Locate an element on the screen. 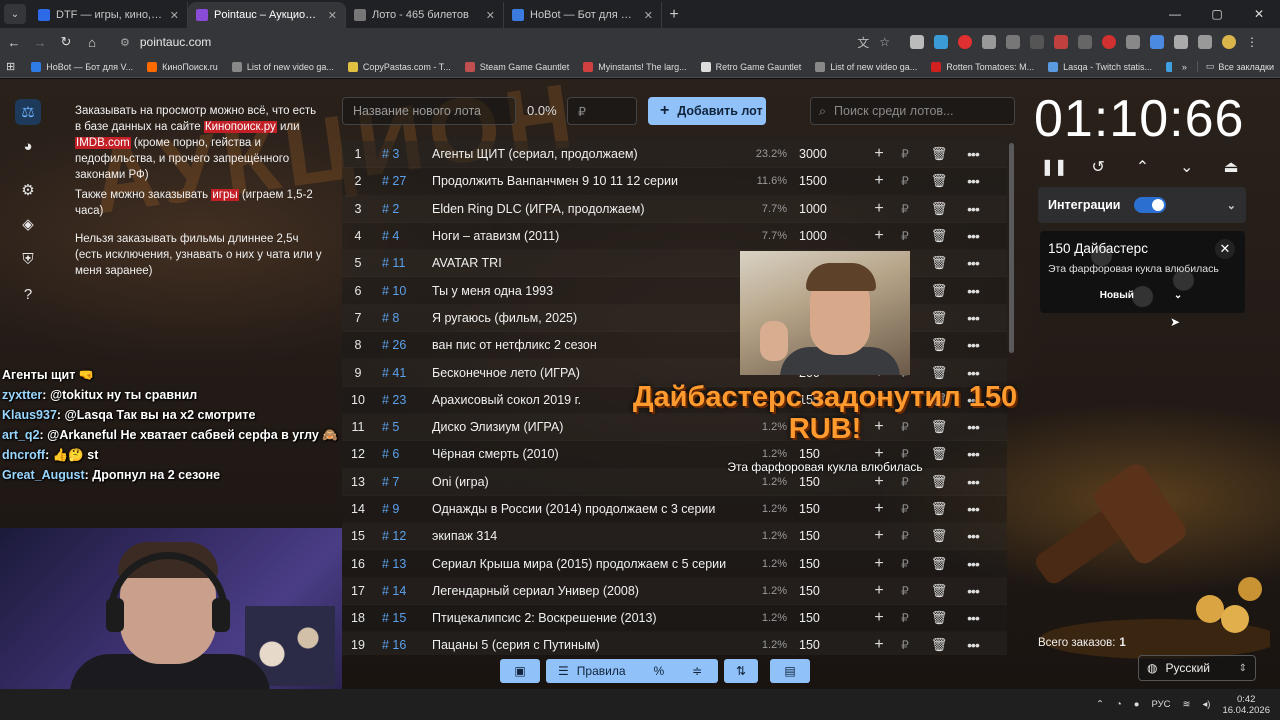 Image resolution: width=1280 pixels, height=720 pixels. translate-icon: 文 is located at coordinates (863, 42).